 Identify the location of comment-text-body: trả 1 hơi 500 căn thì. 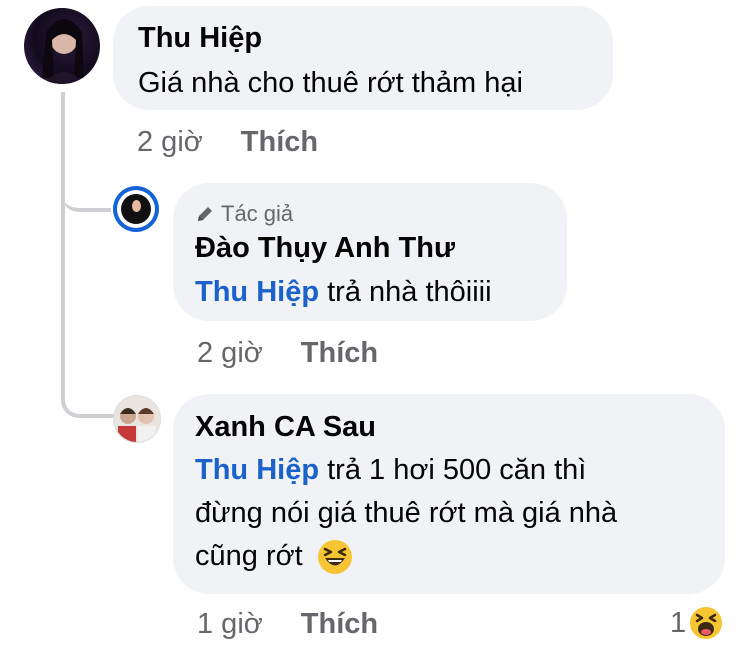
(453, 470).